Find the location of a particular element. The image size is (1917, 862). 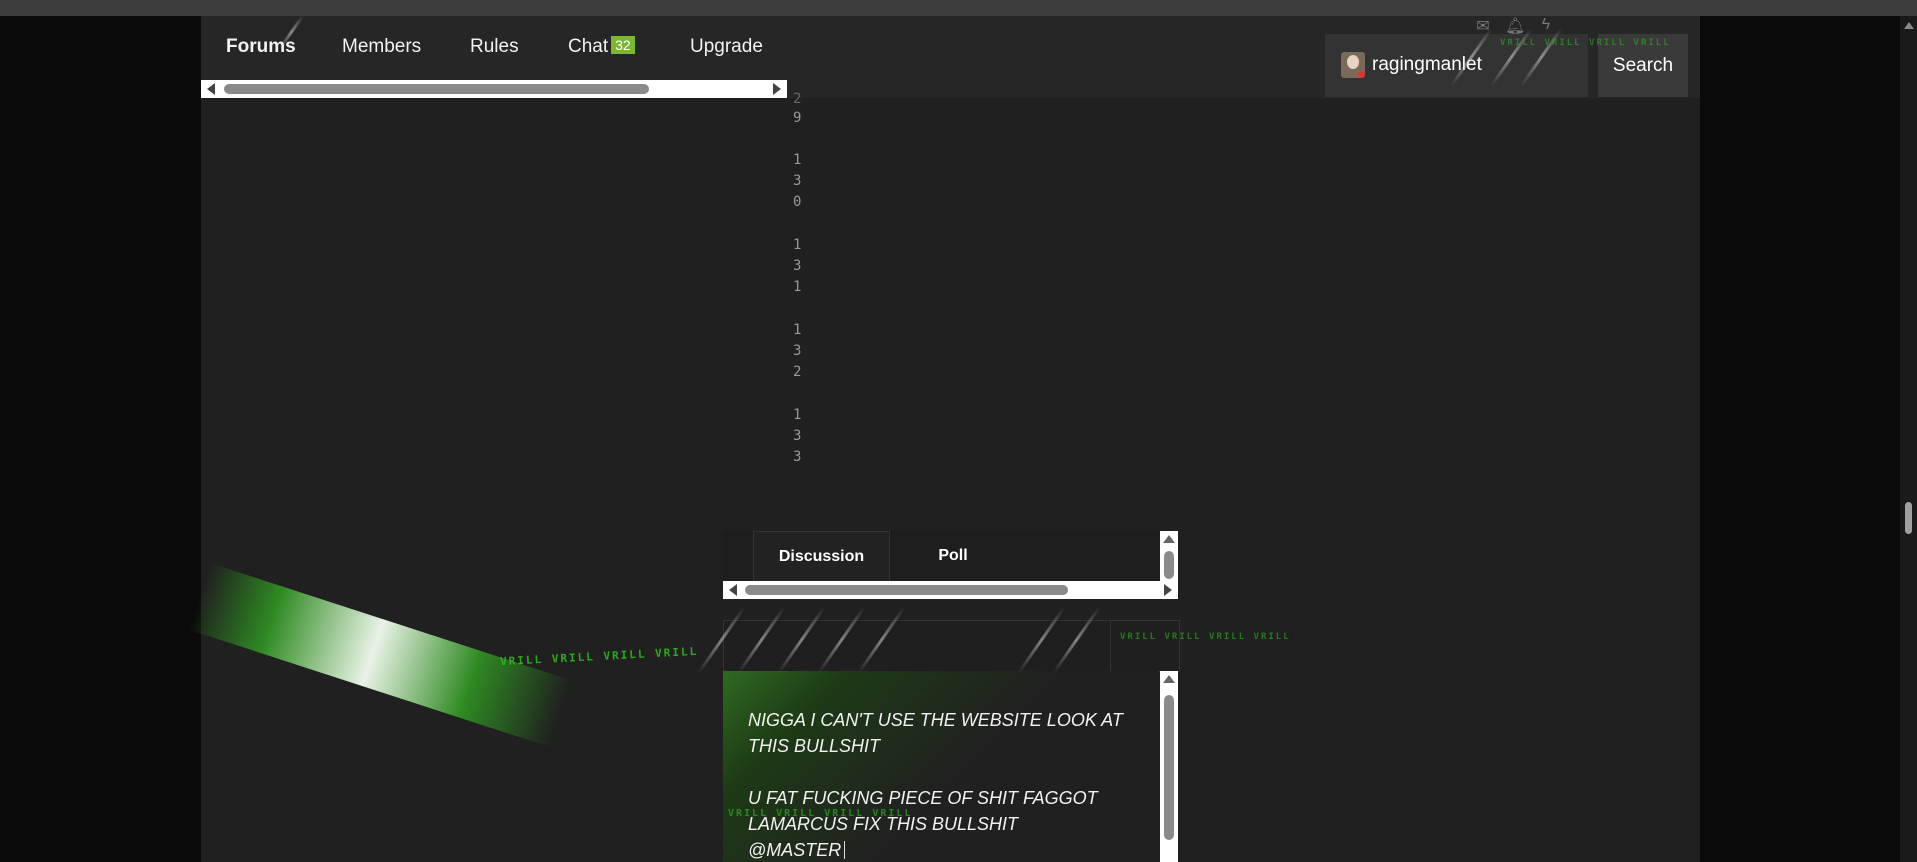

right-gutter is located at coordinates (1800, 439).